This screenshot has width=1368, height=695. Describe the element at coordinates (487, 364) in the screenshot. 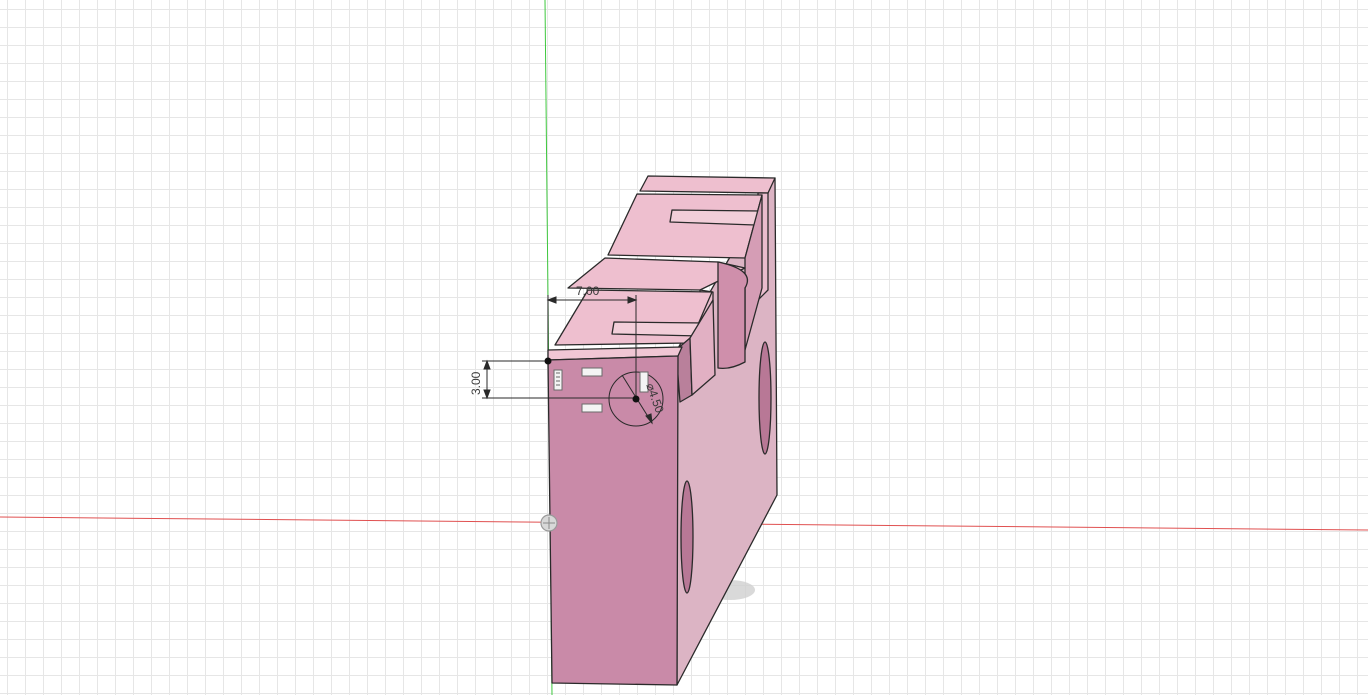

I see `height-dim-arrow-top` at that location.